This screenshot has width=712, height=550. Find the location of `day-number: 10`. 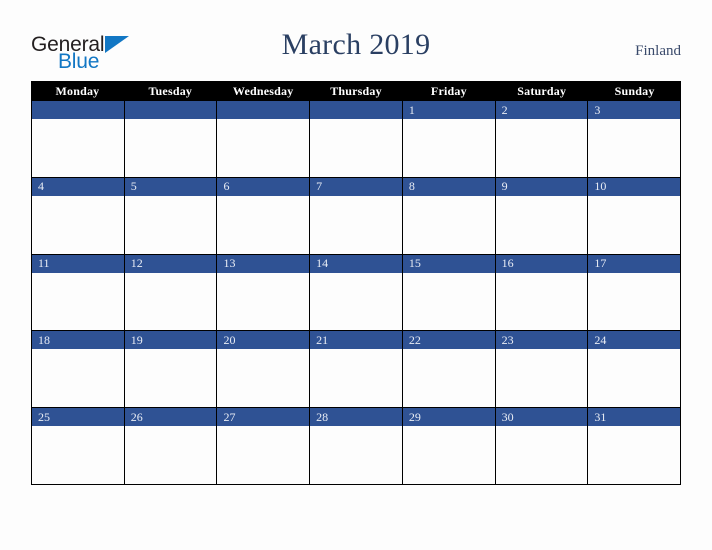

day-number: 10 is located at coordinates (634, 186).